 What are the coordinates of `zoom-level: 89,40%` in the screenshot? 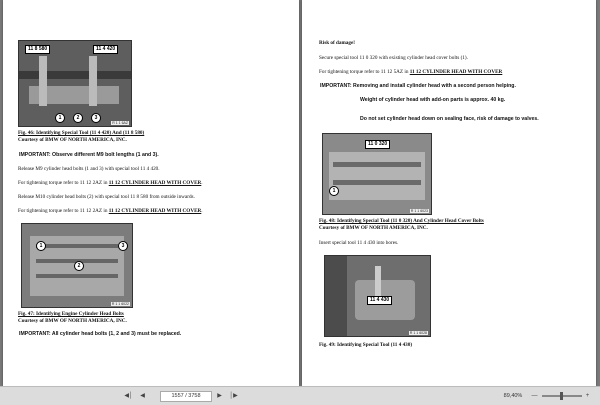 It's located at (513, 396).